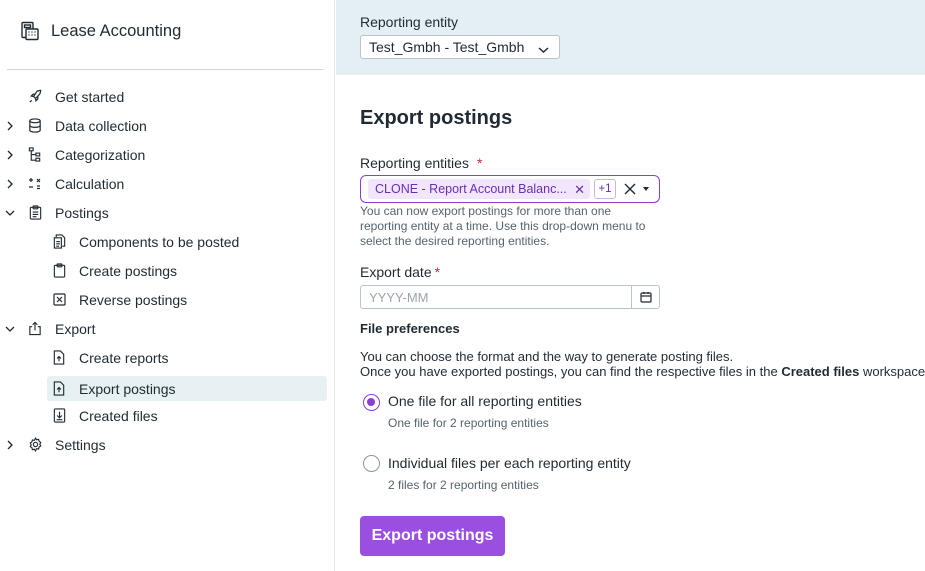 This screenshot has width=925, height=571. Describe the element at coordinates (167, 328) in the screenshot. I see `sidebar-item-export: Export` at that location.